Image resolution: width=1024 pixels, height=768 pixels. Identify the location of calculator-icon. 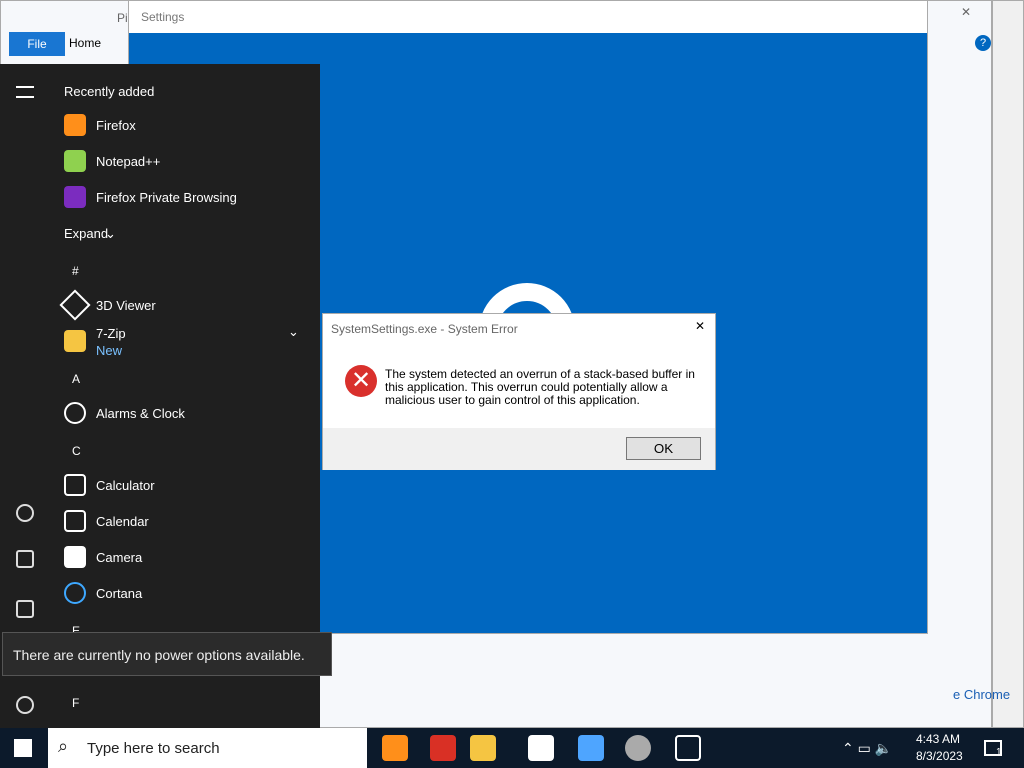
(75, 485).